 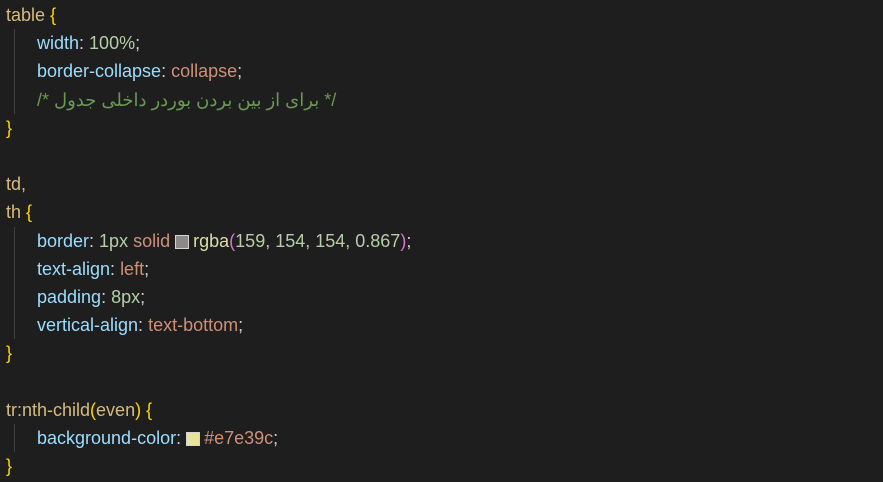 I want to click on code-line-5: }, so click(x=441, y=128).